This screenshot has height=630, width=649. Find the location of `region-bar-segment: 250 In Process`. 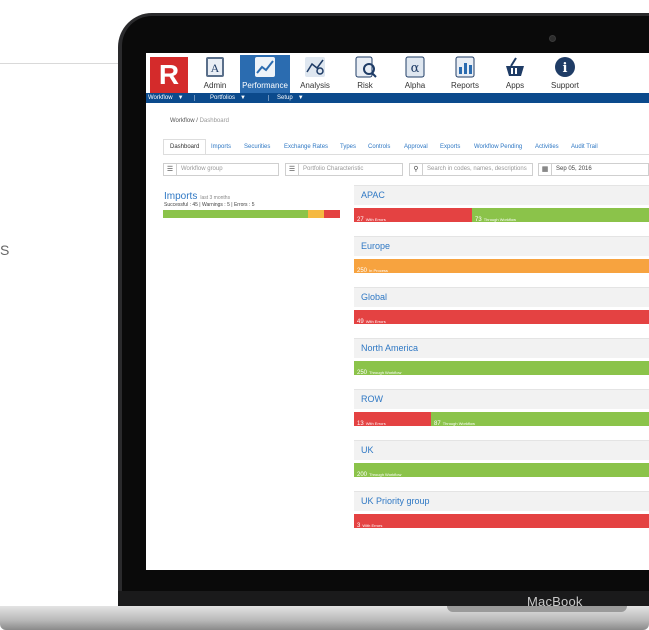

region-bar-segment: 250 In Process is located at coordinates (501, 266).